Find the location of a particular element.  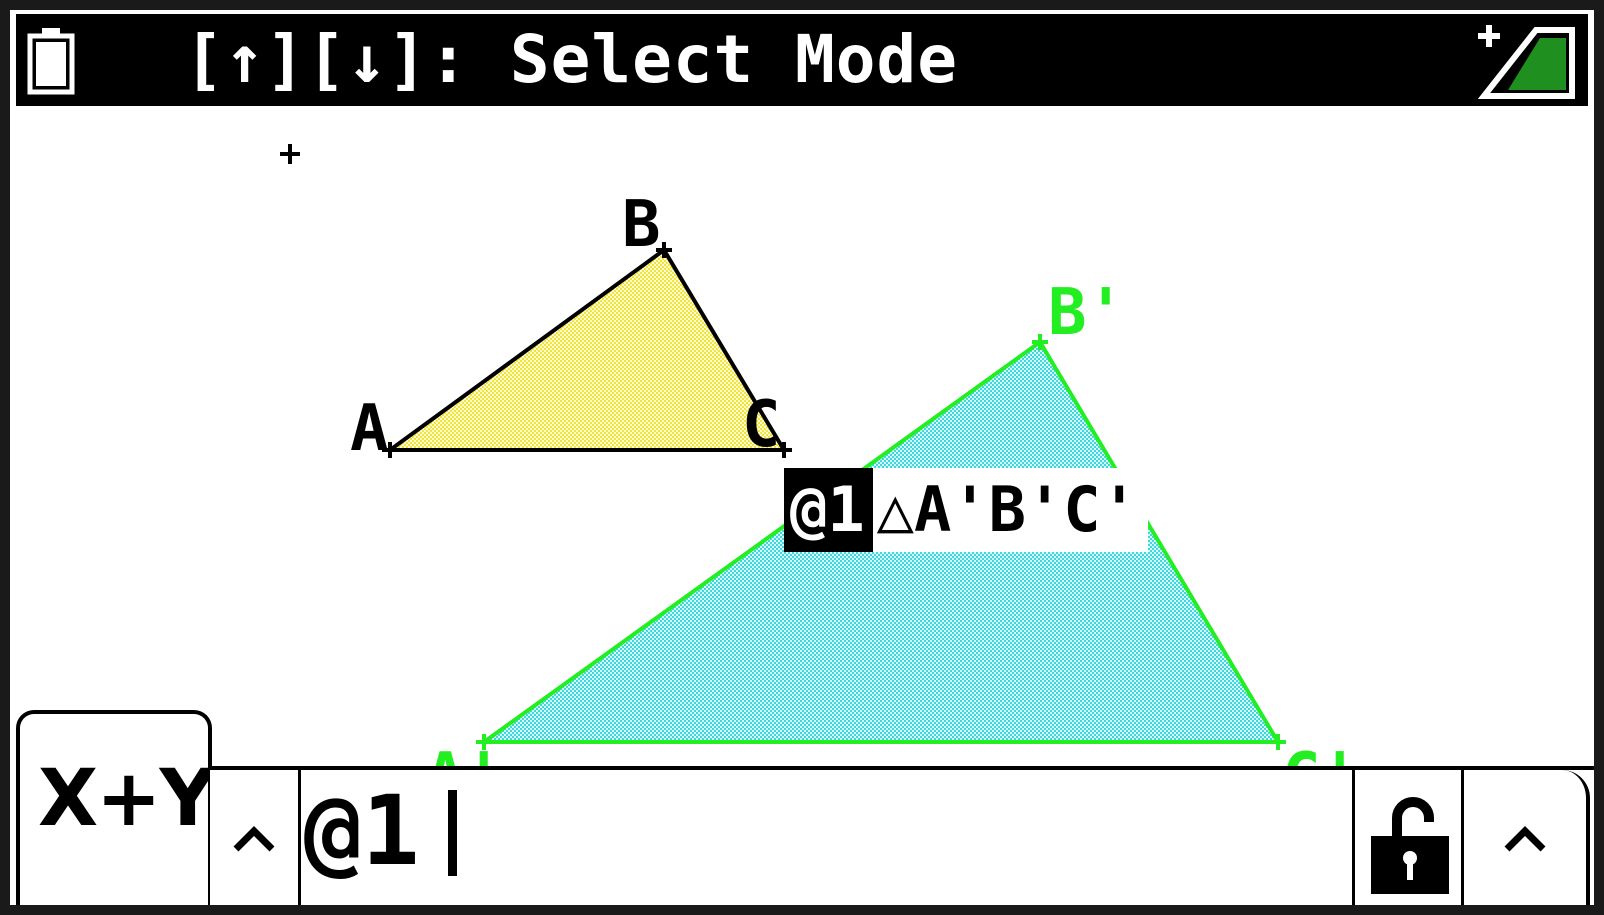

vertex-b-label: B is located at coordinates (641, 225).